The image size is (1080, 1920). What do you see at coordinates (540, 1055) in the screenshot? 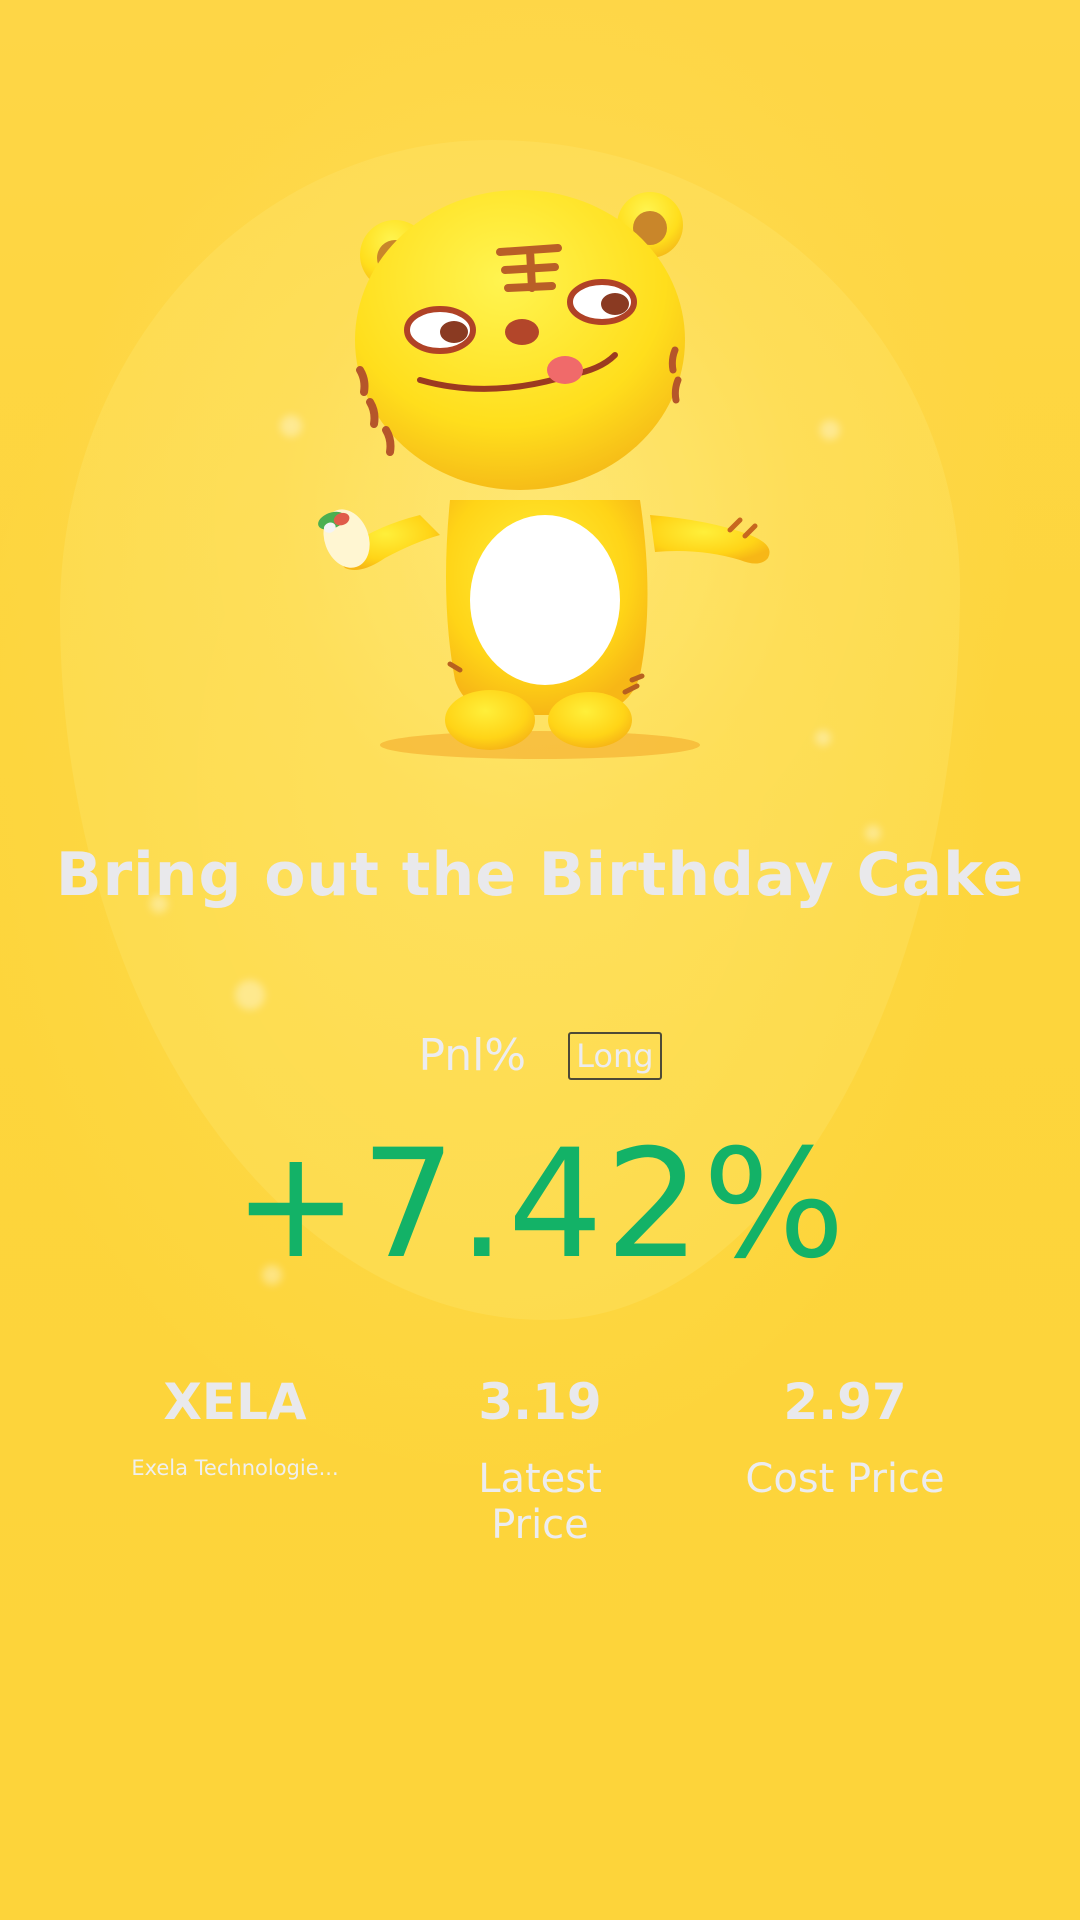
I see `pnl-header: Pnl% Long` at bounding box center [540, 1055].